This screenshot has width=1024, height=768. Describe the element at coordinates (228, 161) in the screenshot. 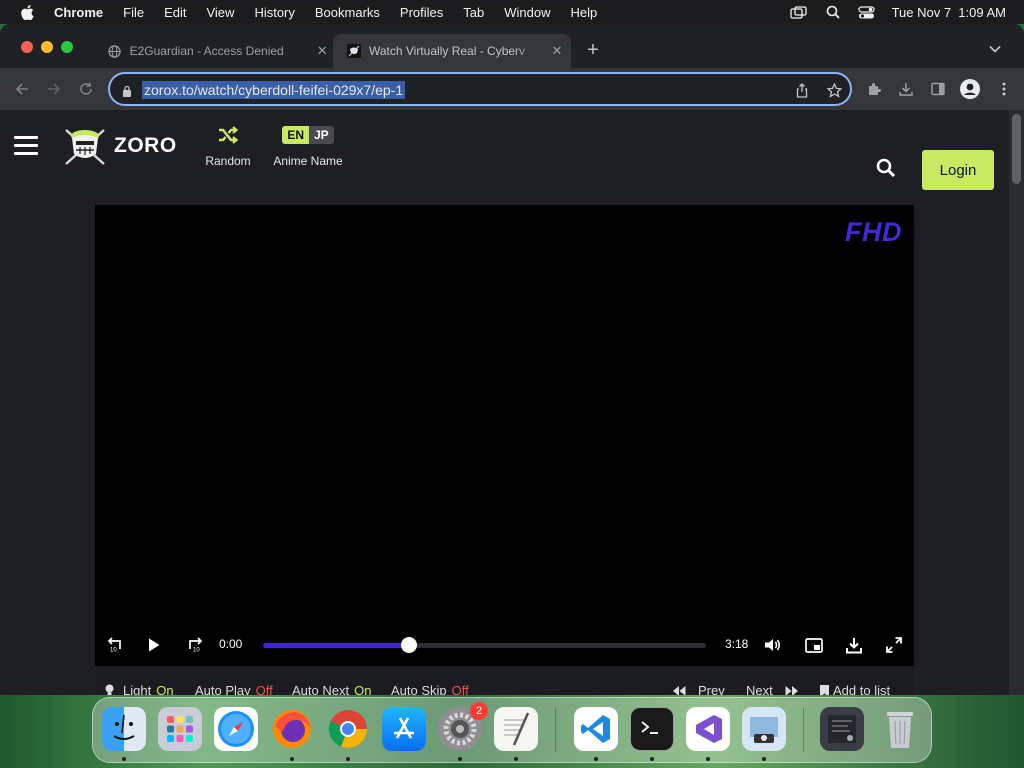

I see `random-label: Random` at that location.